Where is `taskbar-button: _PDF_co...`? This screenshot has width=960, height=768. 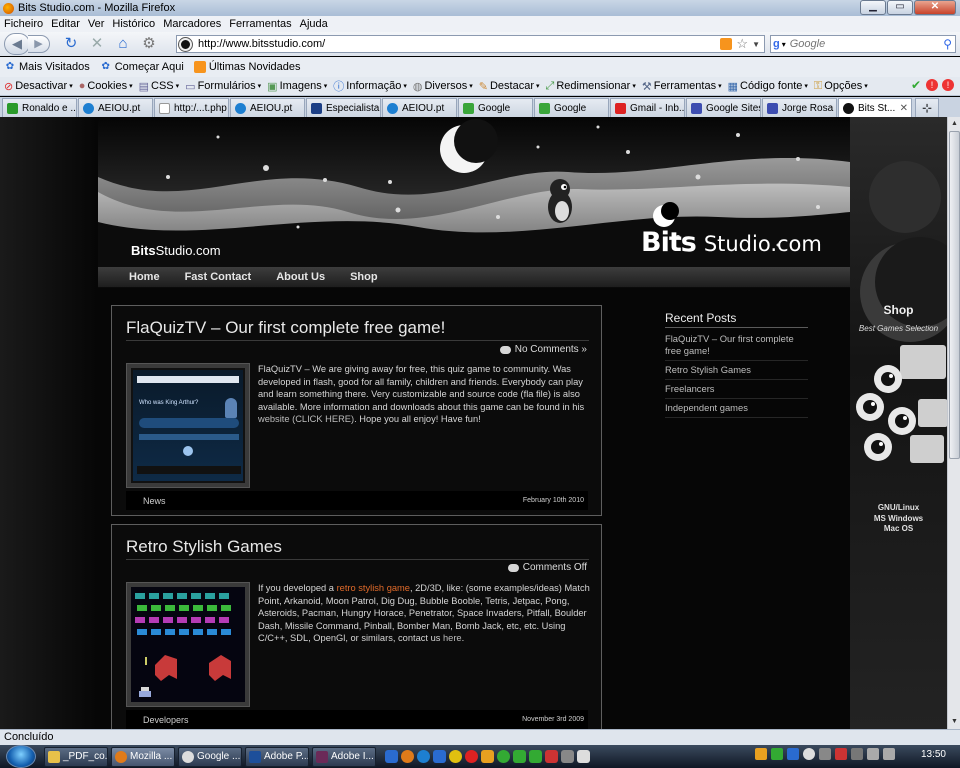
taskbar-button: _PDF_co... is located at coordinates (76, 756).